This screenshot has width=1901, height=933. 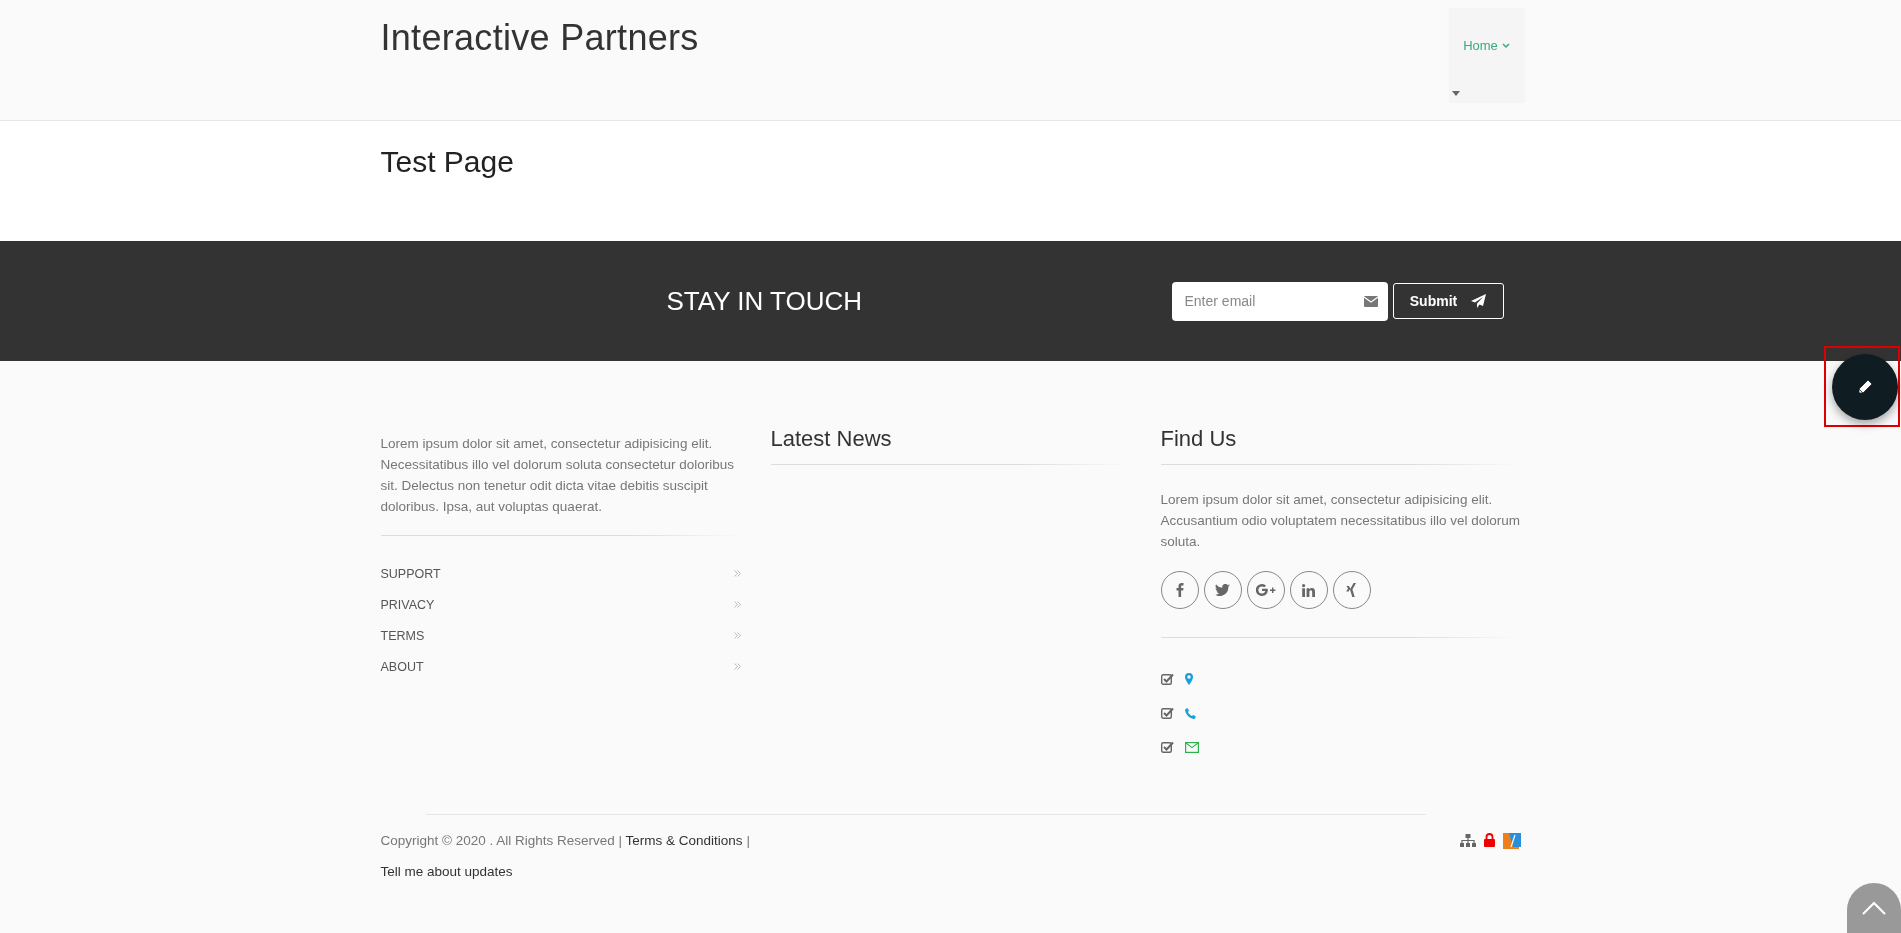 I want to click on letter-f-icon, so click(x=1179, y=590).